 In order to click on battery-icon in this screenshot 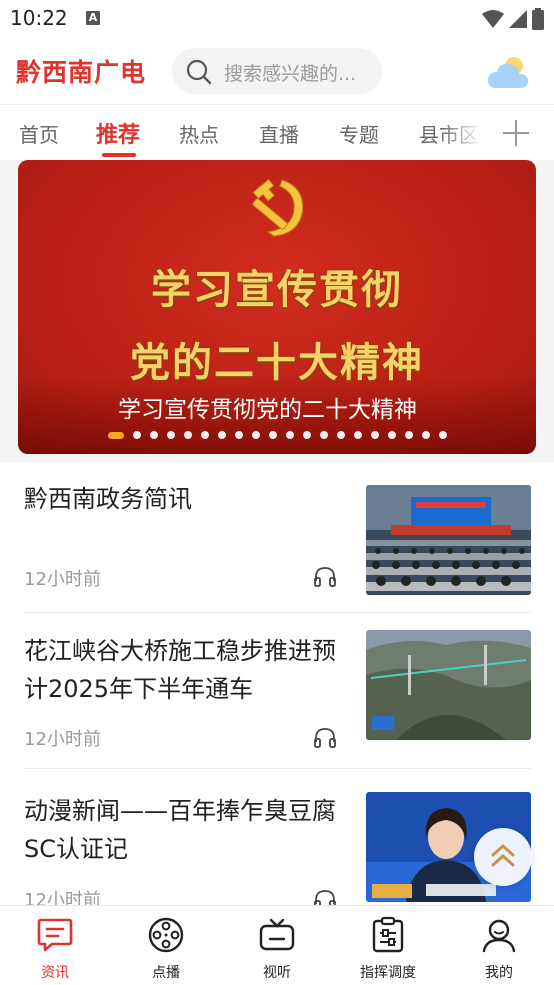, I will do `click(538, 19)`.